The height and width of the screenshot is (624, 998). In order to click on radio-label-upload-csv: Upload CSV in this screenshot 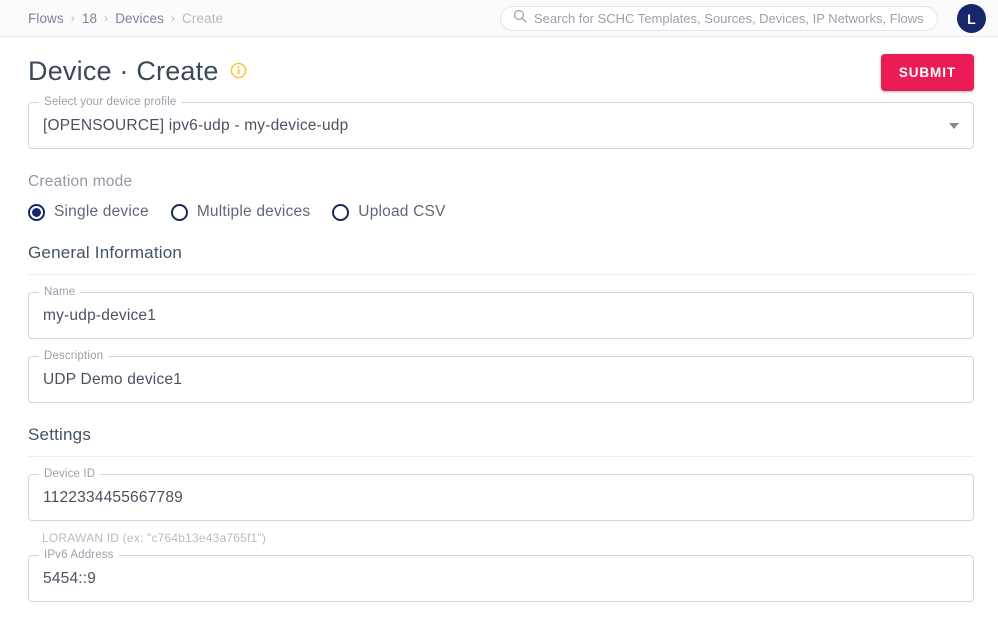, I will do `click(402, 211)`.